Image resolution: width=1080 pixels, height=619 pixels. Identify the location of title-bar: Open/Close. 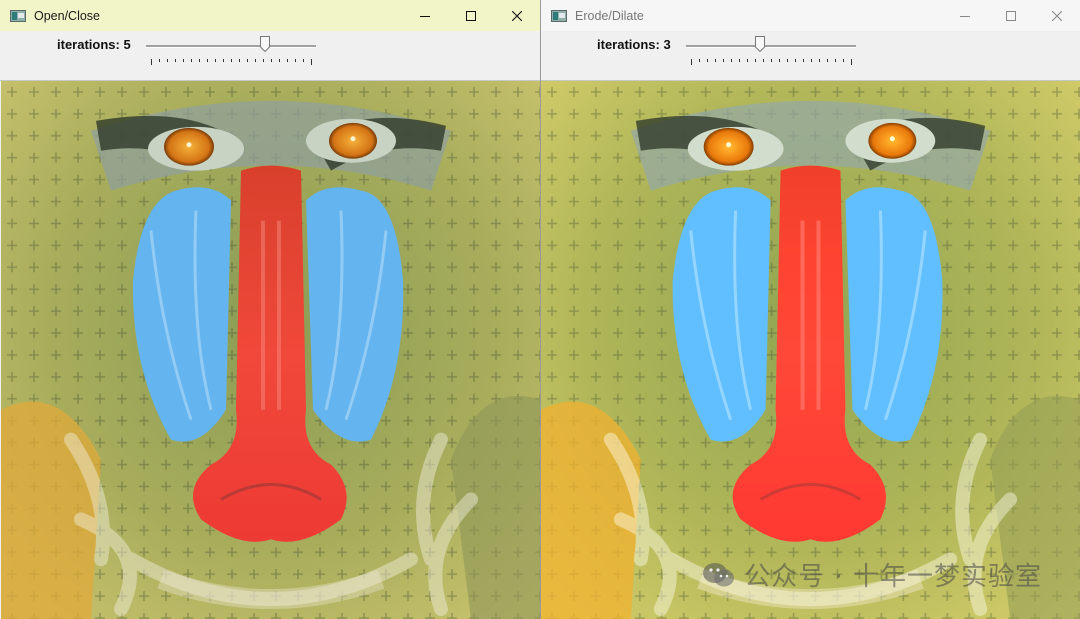
(270, 15).